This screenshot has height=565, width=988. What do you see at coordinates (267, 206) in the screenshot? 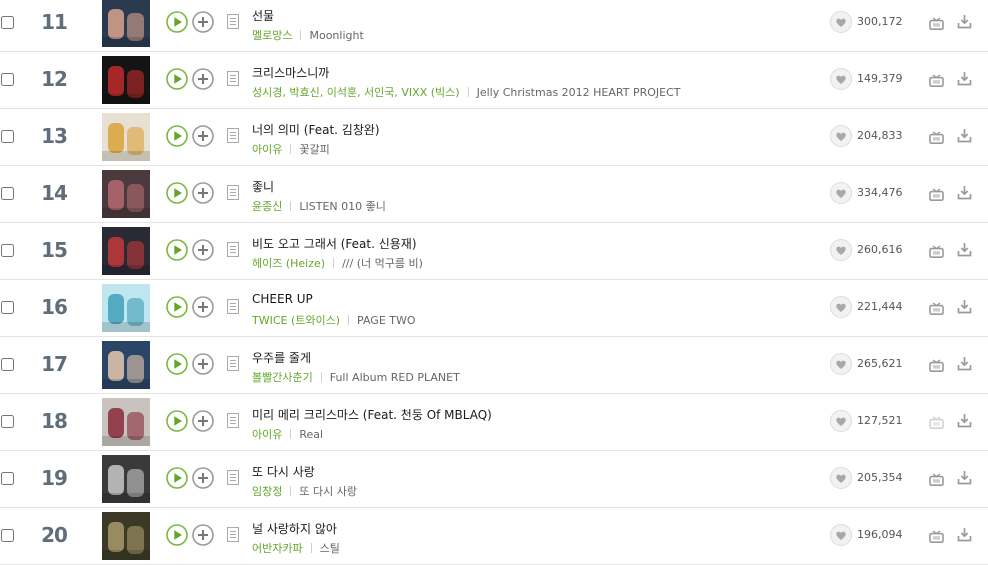
I see `artist-name: 윤종신` at bounding box center [267, 206].